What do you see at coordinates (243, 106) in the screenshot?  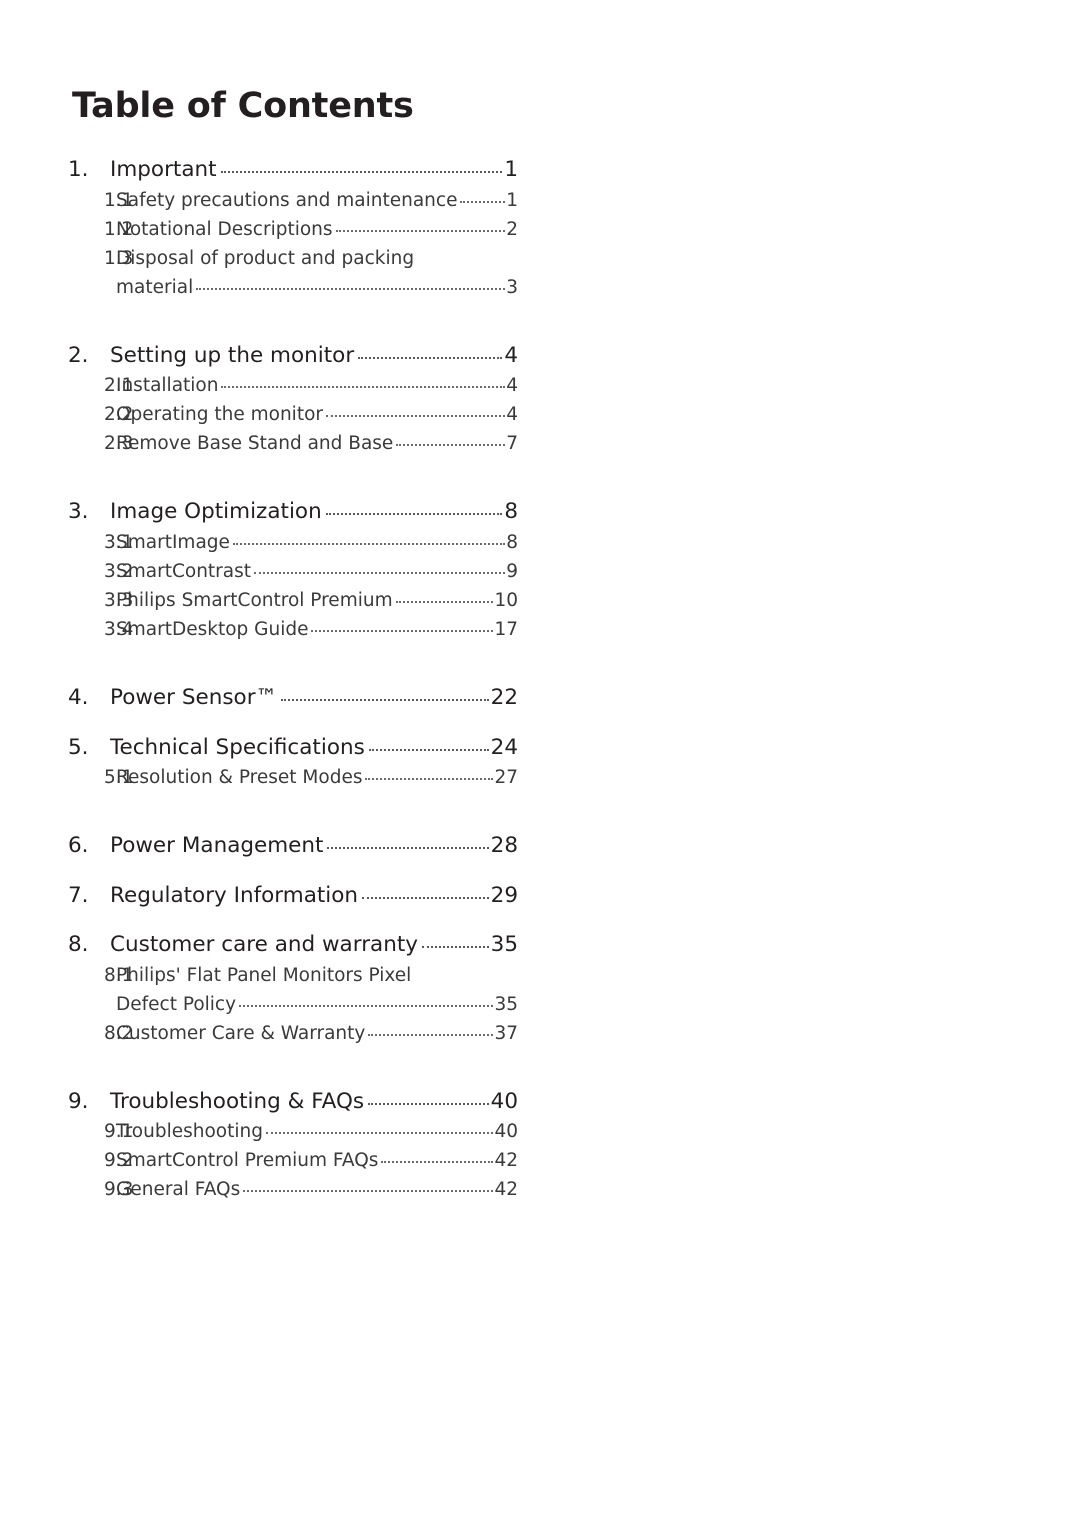 I see `page-title: Table of Contents` at bounding box center [243, 106].